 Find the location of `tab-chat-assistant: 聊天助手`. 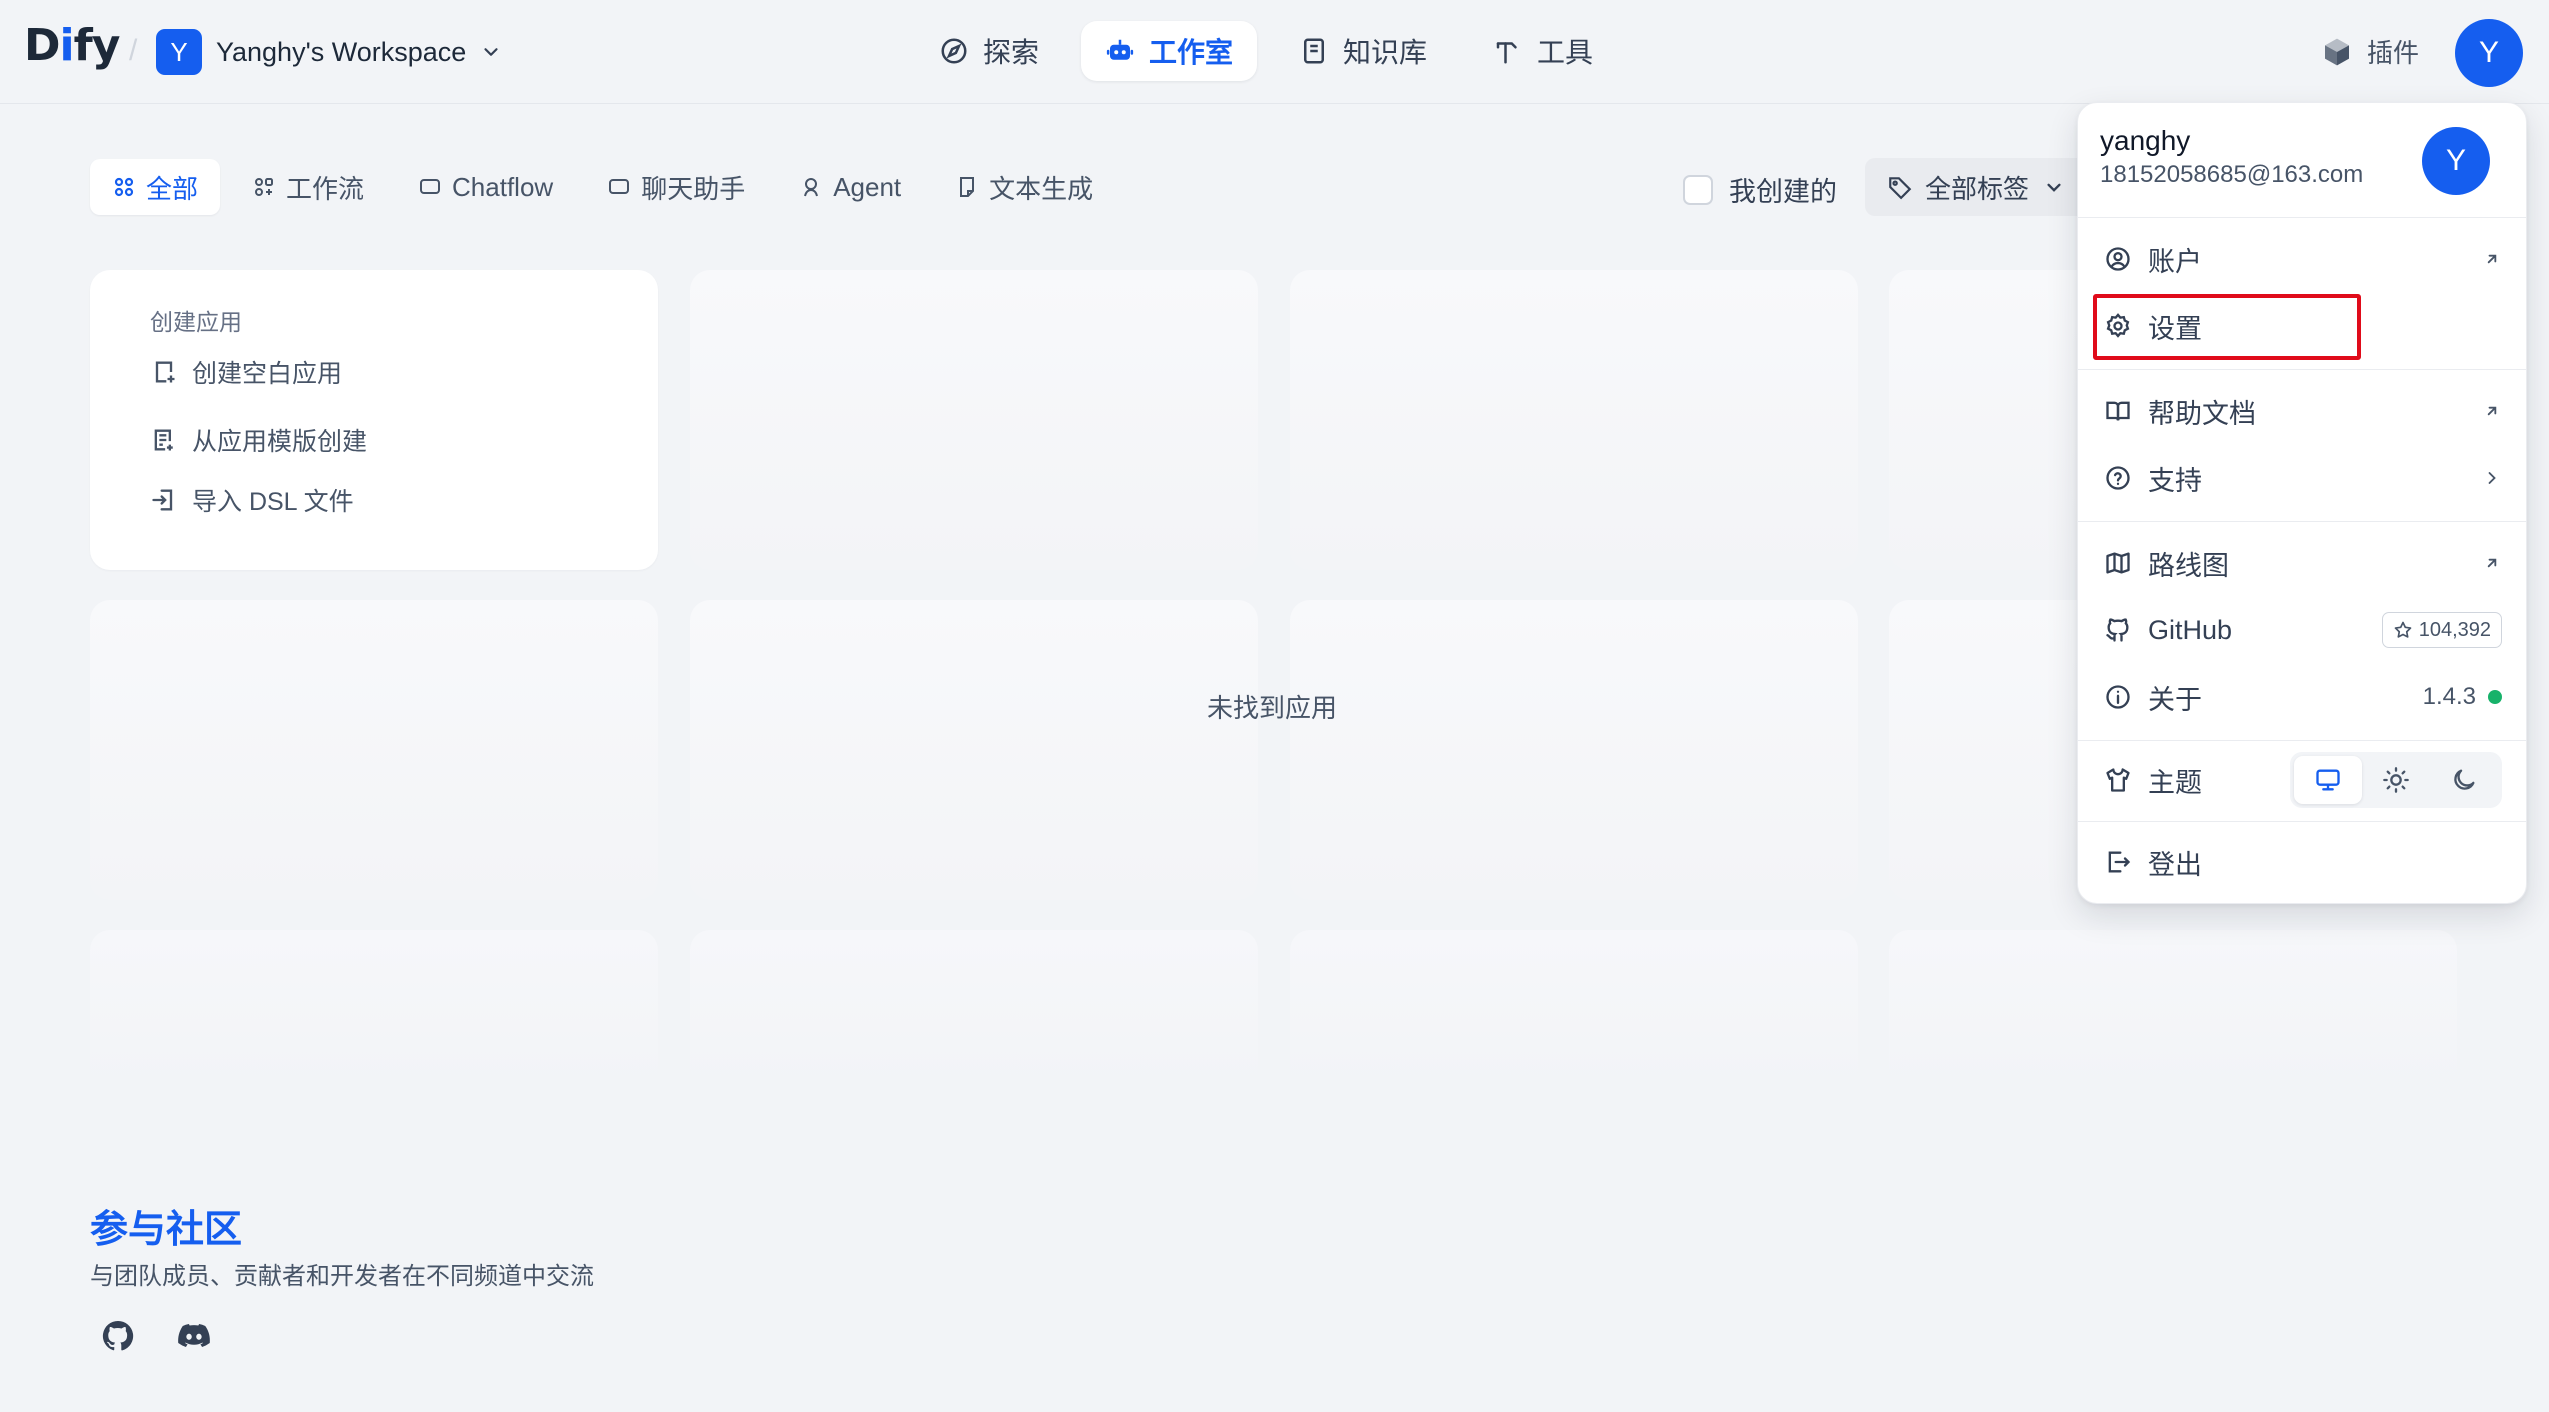

tab-chat-assistant: 聊天助手 is located at coordinates (676, 187).